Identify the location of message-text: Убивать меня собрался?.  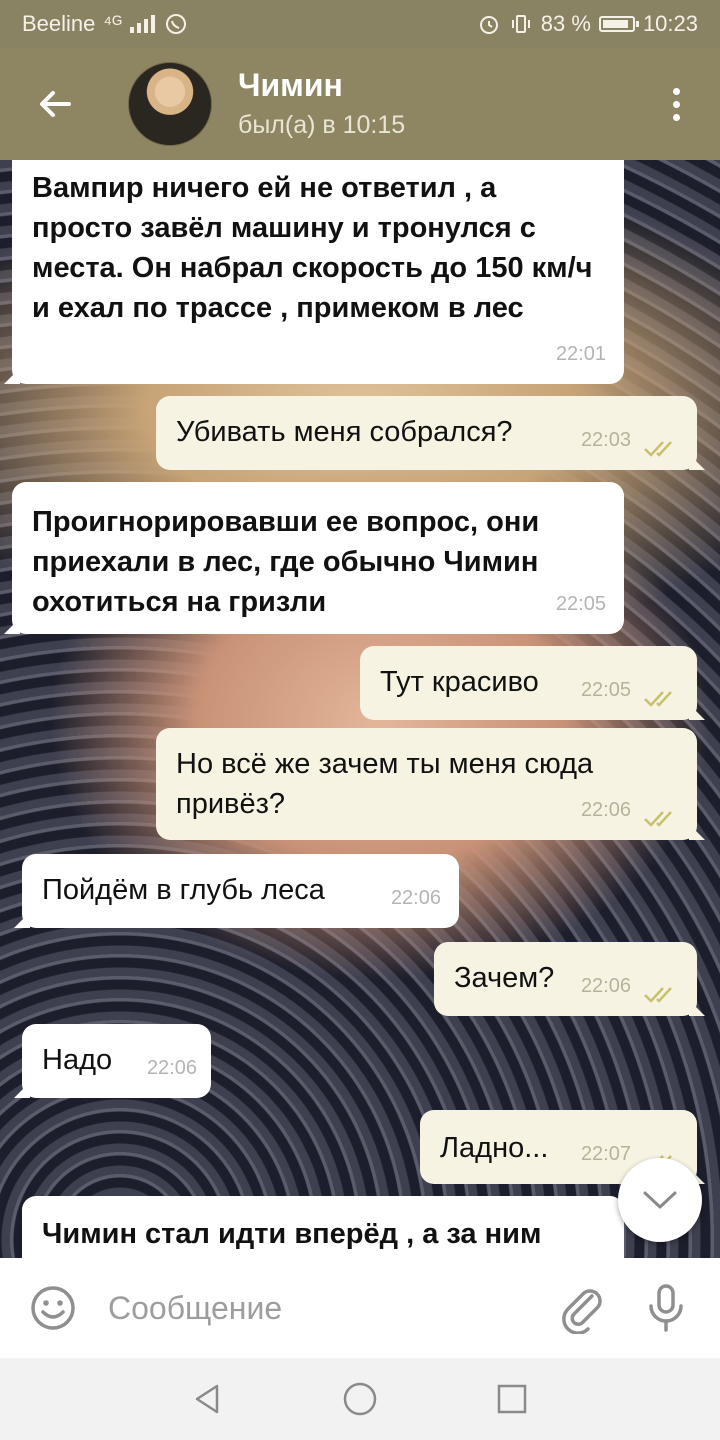
(344, 432).